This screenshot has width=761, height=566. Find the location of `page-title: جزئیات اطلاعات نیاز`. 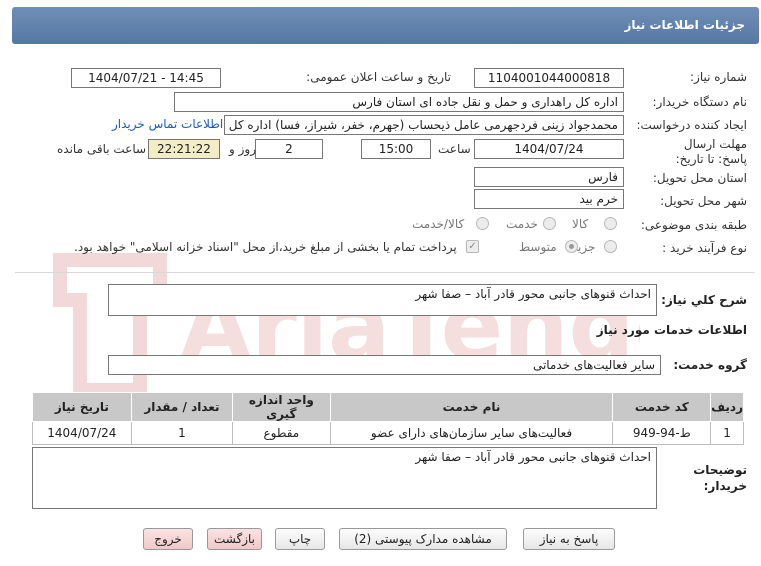

page-title: جزئیات اطلاعات نیاز is located at coordinates (684, 25).